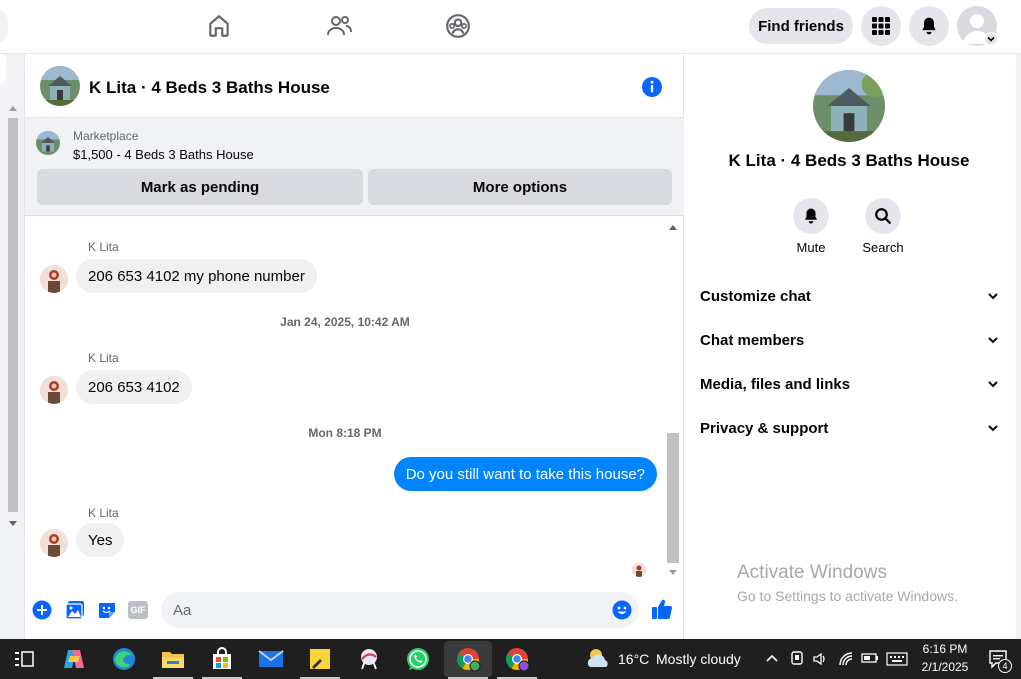 This screenshot has width=1021, height=679. I want to click on sticky-notes-button, so click(320, 659).